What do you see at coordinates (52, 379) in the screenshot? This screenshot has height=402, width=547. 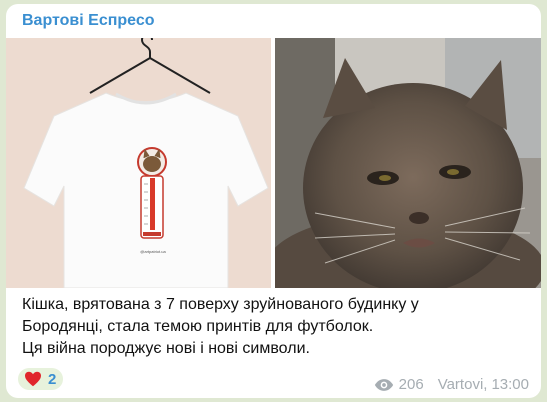 I see `reaction-count: 2` at bounding box center [52, 379].